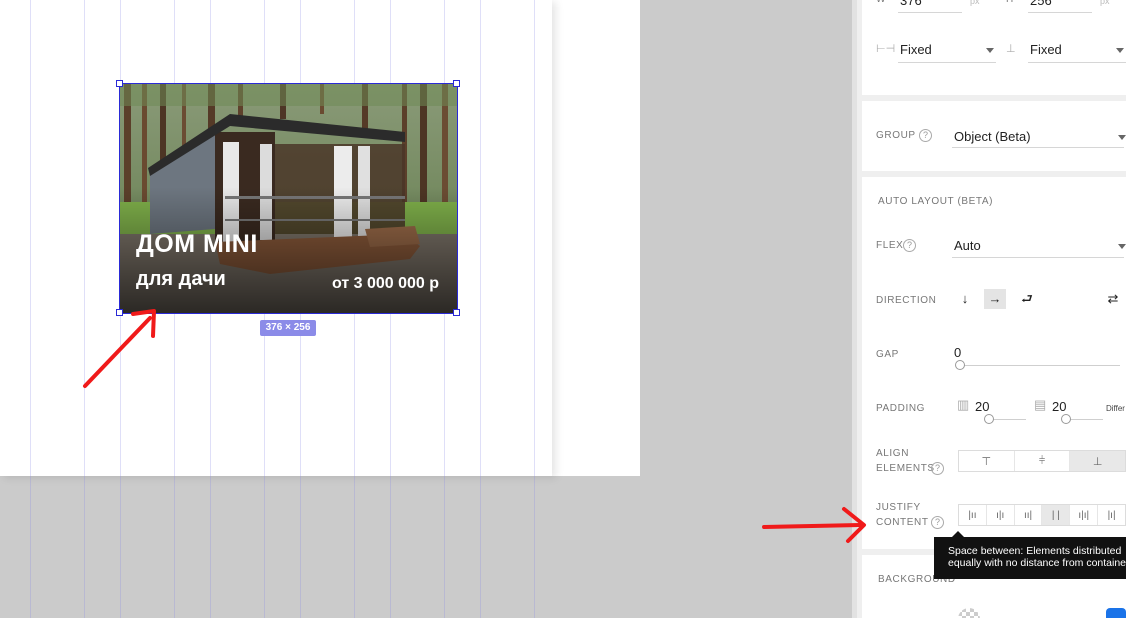 This screenshot has width=1126, height=618. Describe the element at coordinates (995, 299) in the screenshot. I see `direction-right-icon: →` at that location.